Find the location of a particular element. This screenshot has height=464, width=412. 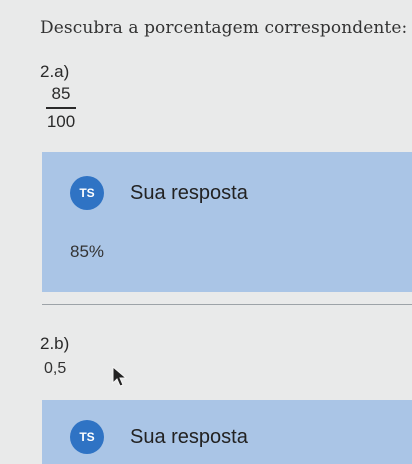

fraction-denominator: 100 is located at coordinates (61, 121).